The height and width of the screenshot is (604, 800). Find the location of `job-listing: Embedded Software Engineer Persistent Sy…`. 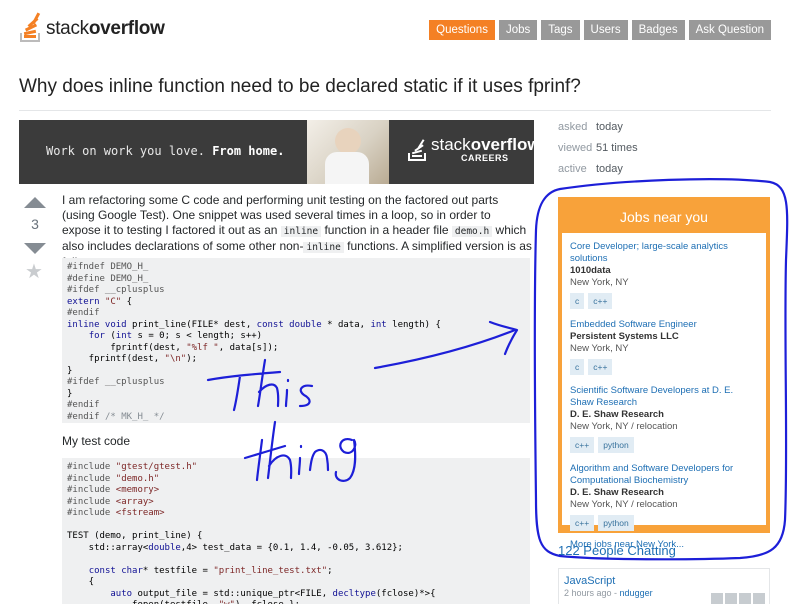

job-listing: Embedded Software Engineer Persistent Sy… is located at coordinates (664, 347).